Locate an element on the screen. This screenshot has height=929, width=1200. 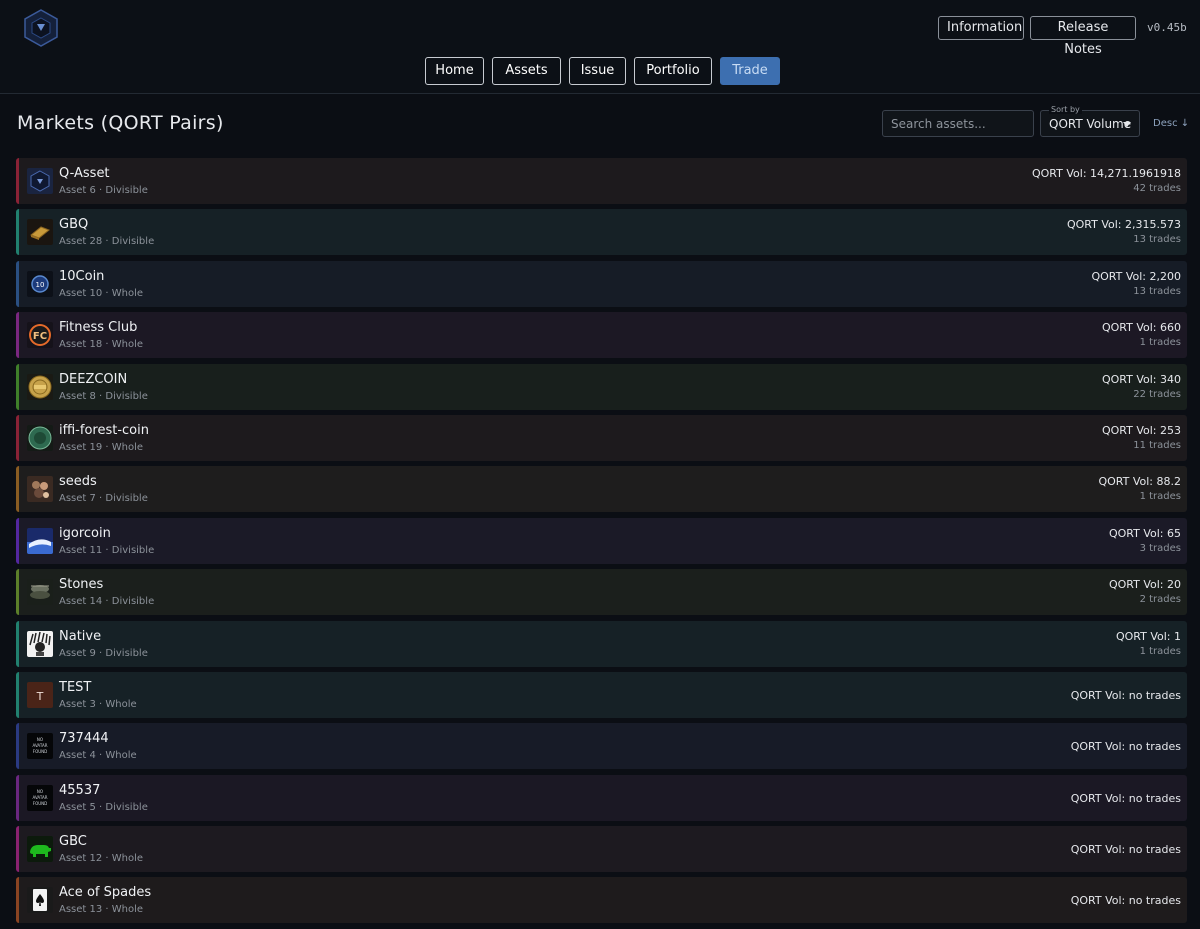
q-logo-icon is located at coordinates (41, 28).